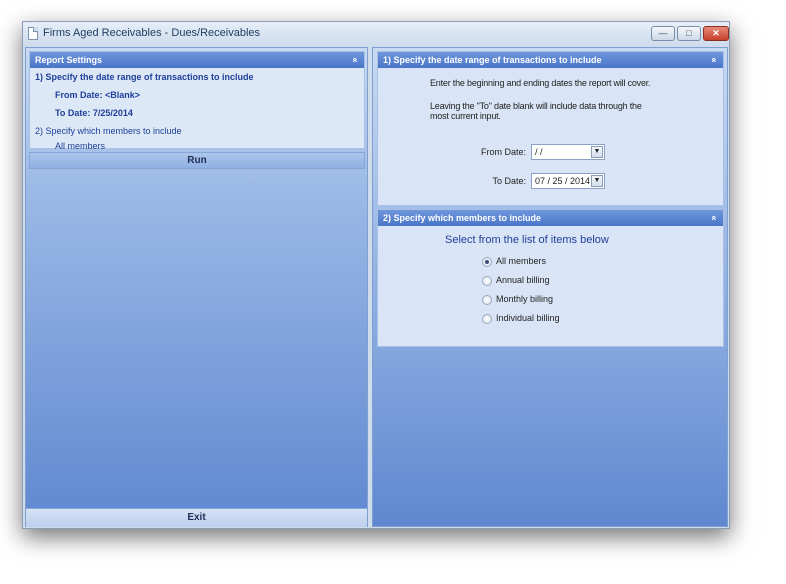  What do you see at coordinates (94, 113) in the screenshot?
I see `settings-to-date: To Date: 7/25/2014` at bounding box center [94, 113].